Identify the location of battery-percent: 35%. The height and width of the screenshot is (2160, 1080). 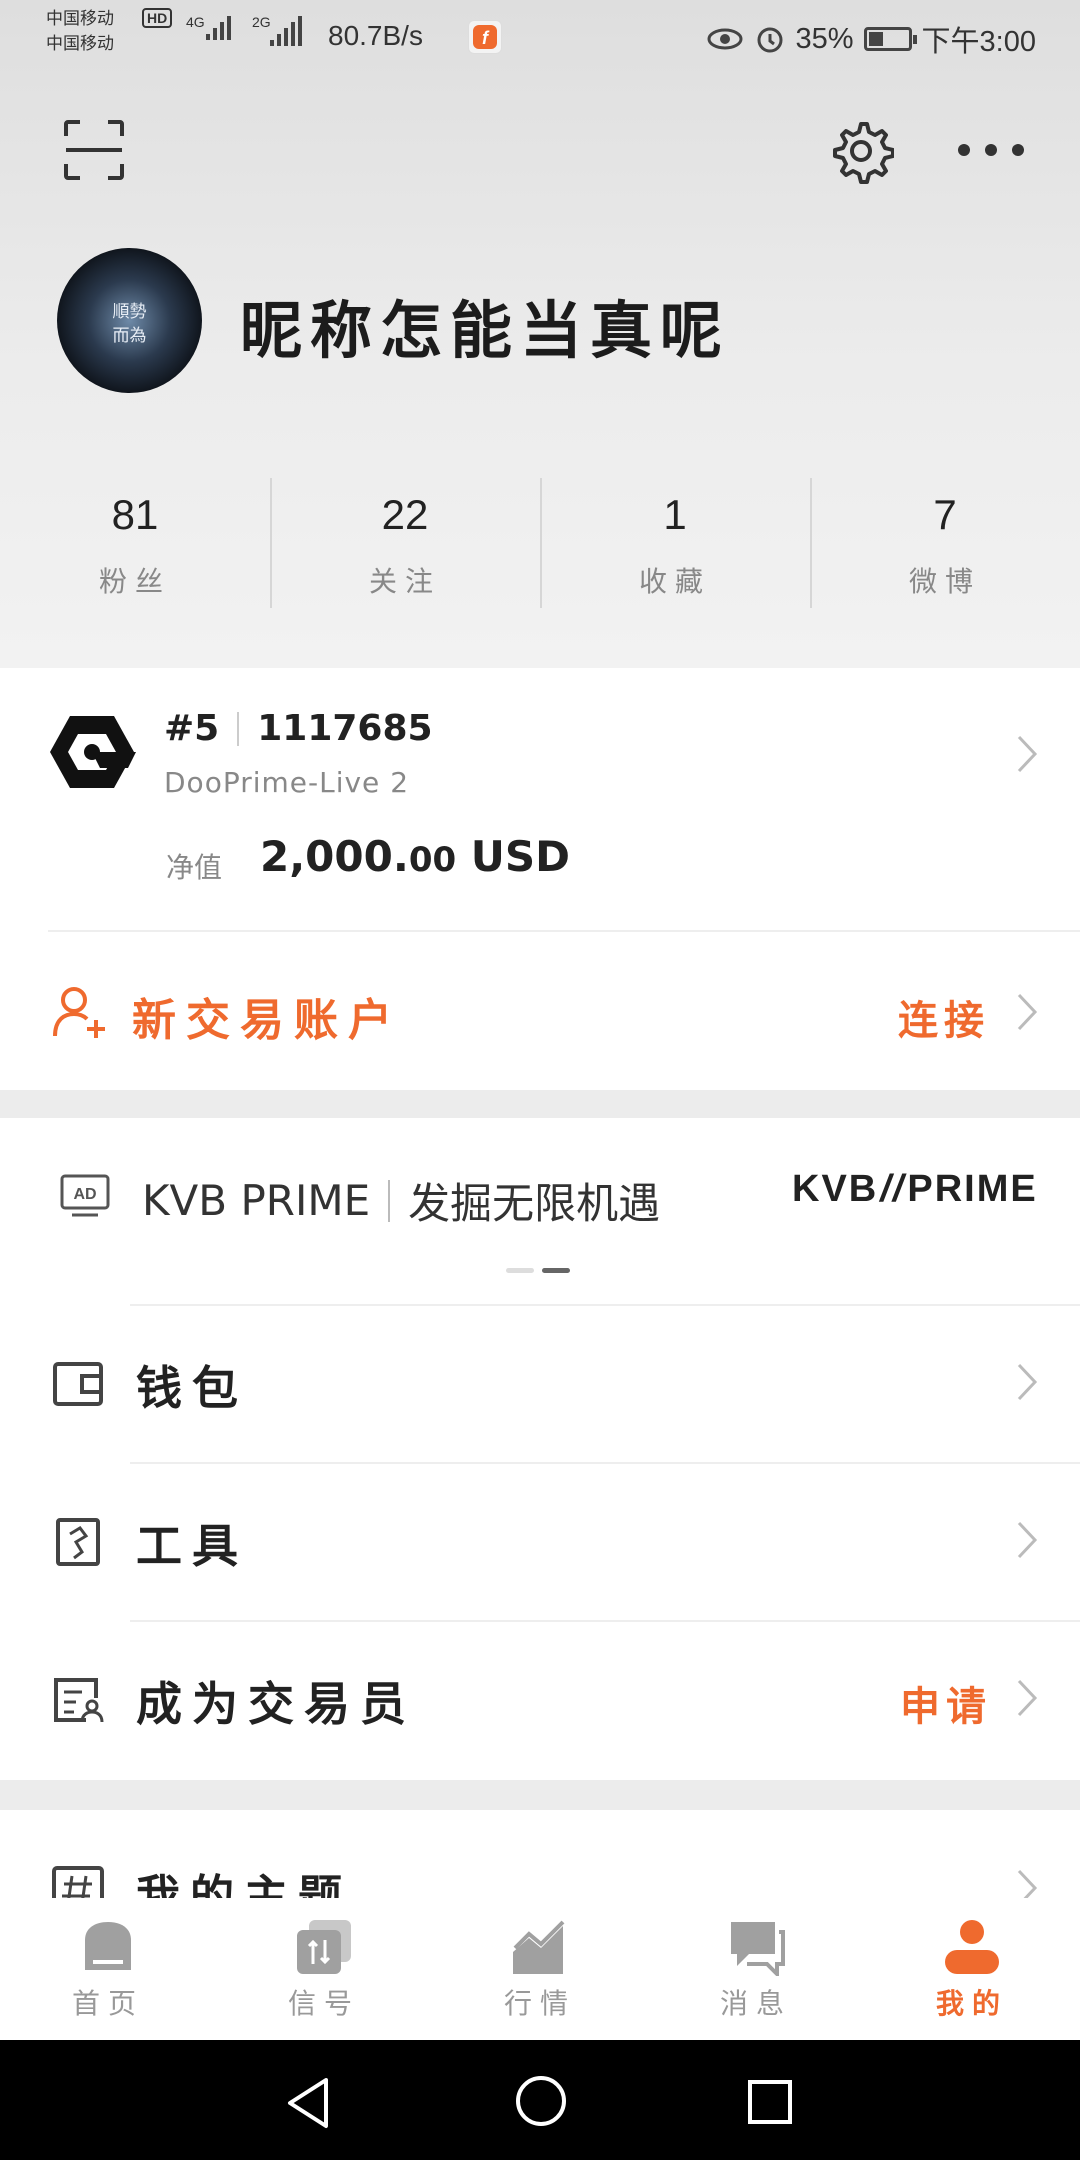
(824, 38).